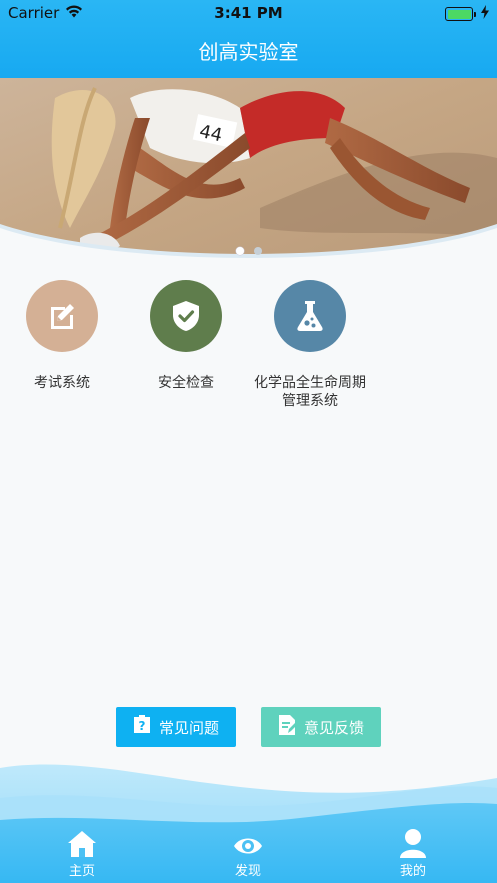 This screenshot has height=883, width=497. I want to click on status-time: 3:41 PM, so click(248, 13).